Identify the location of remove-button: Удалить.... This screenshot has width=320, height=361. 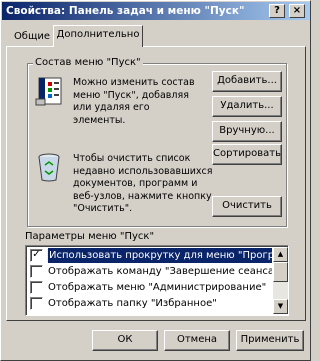
(247, 106).